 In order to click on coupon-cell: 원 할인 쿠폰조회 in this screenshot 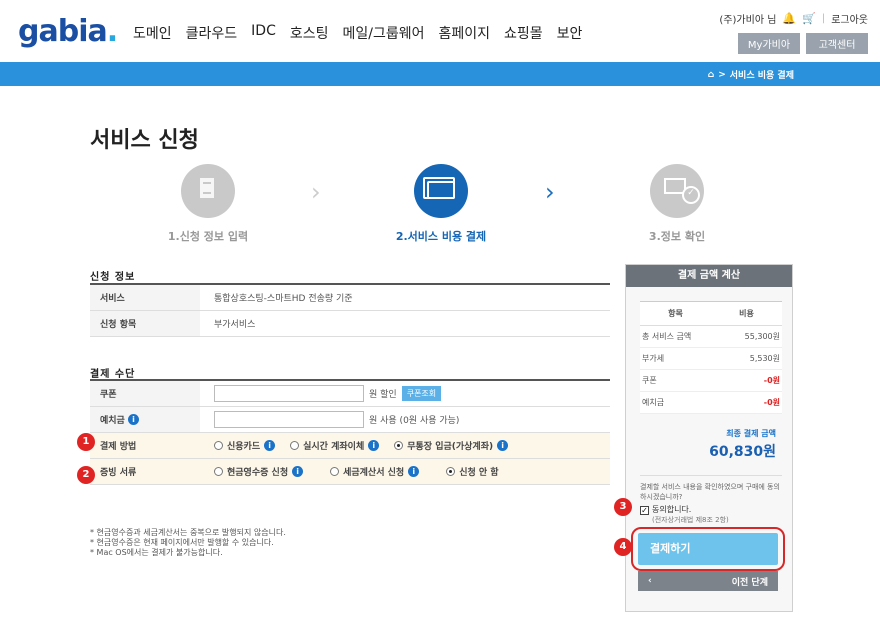, I will do `click(405, 393)`.